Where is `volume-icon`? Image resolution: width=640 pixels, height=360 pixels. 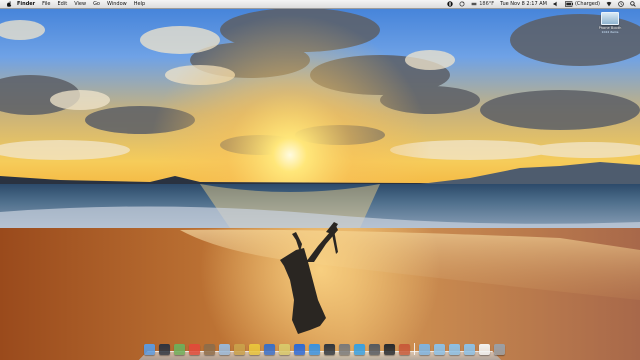
volume-icon is located at coordinates (556, 4).